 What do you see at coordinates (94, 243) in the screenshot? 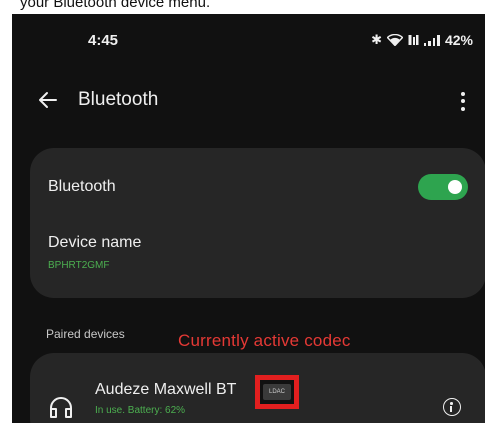
I see `device-name-label: Device name` at bounding box center [94, 243].